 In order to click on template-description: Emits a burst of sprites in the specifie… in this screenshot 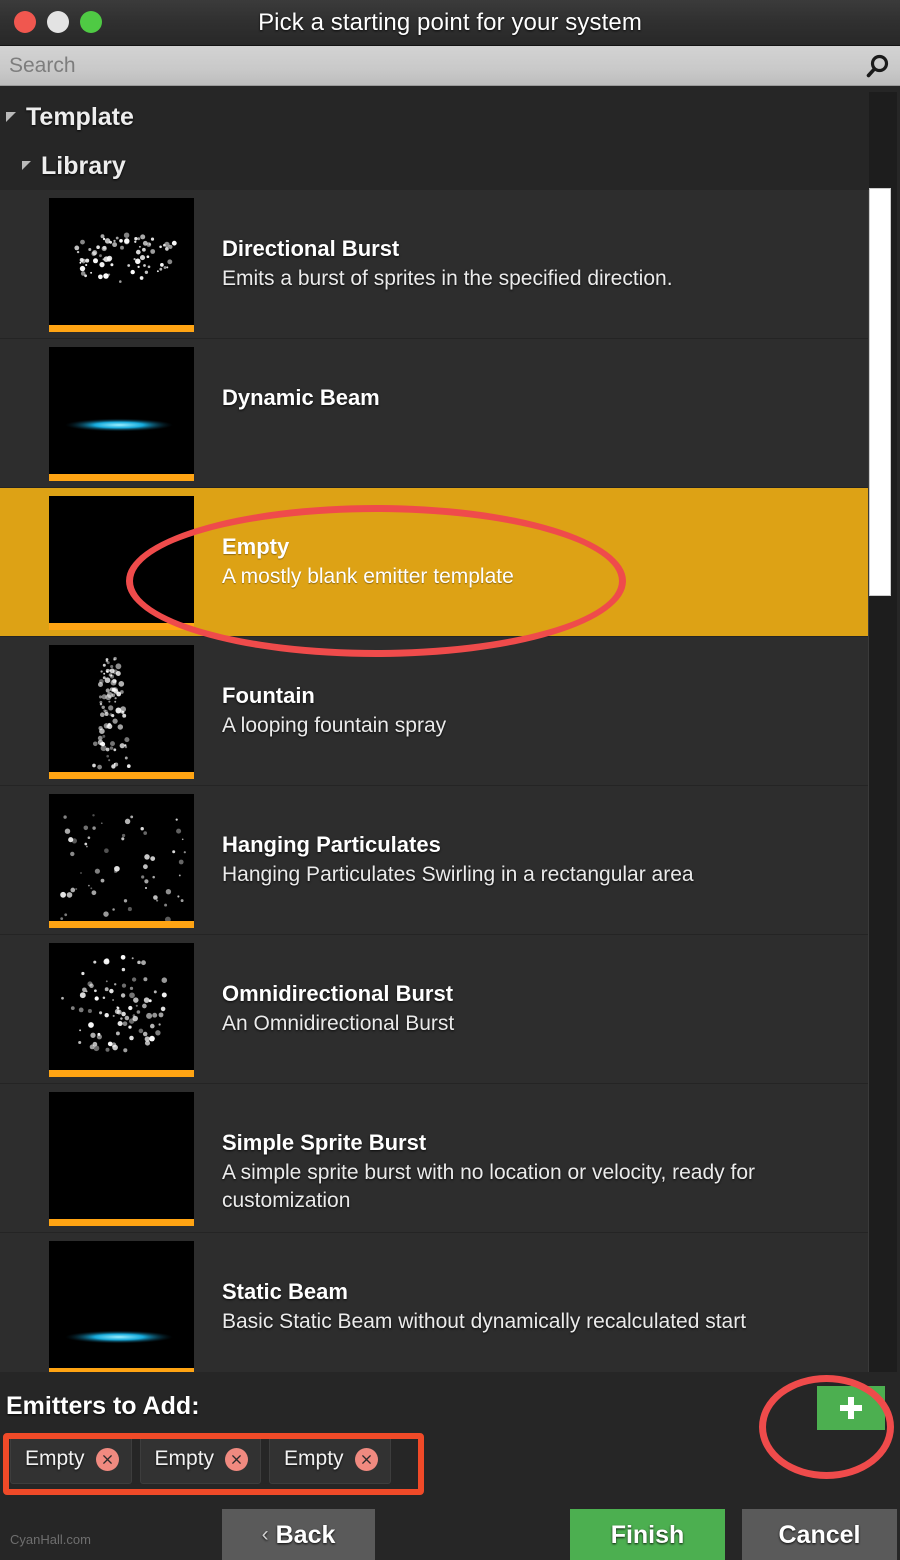, I will do `click(447, 278)`.